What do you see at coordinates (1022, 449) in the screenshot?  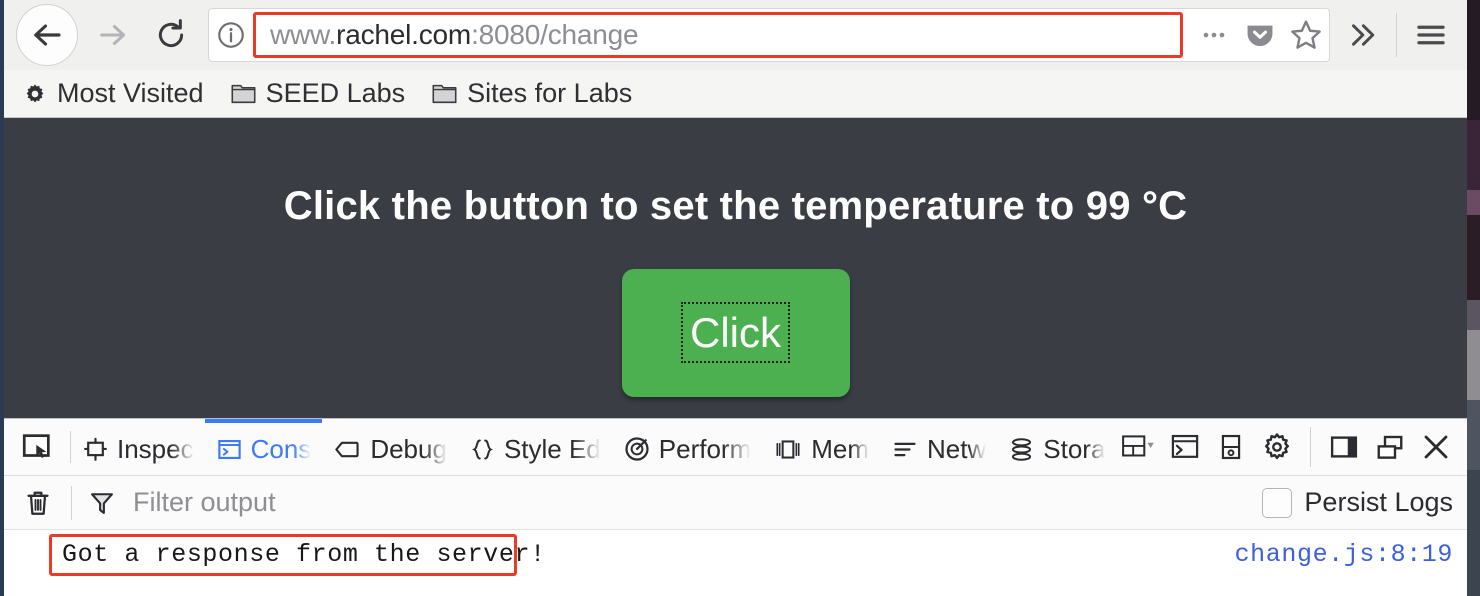 I see `storage-icon` at bounding box center [1022, 449].